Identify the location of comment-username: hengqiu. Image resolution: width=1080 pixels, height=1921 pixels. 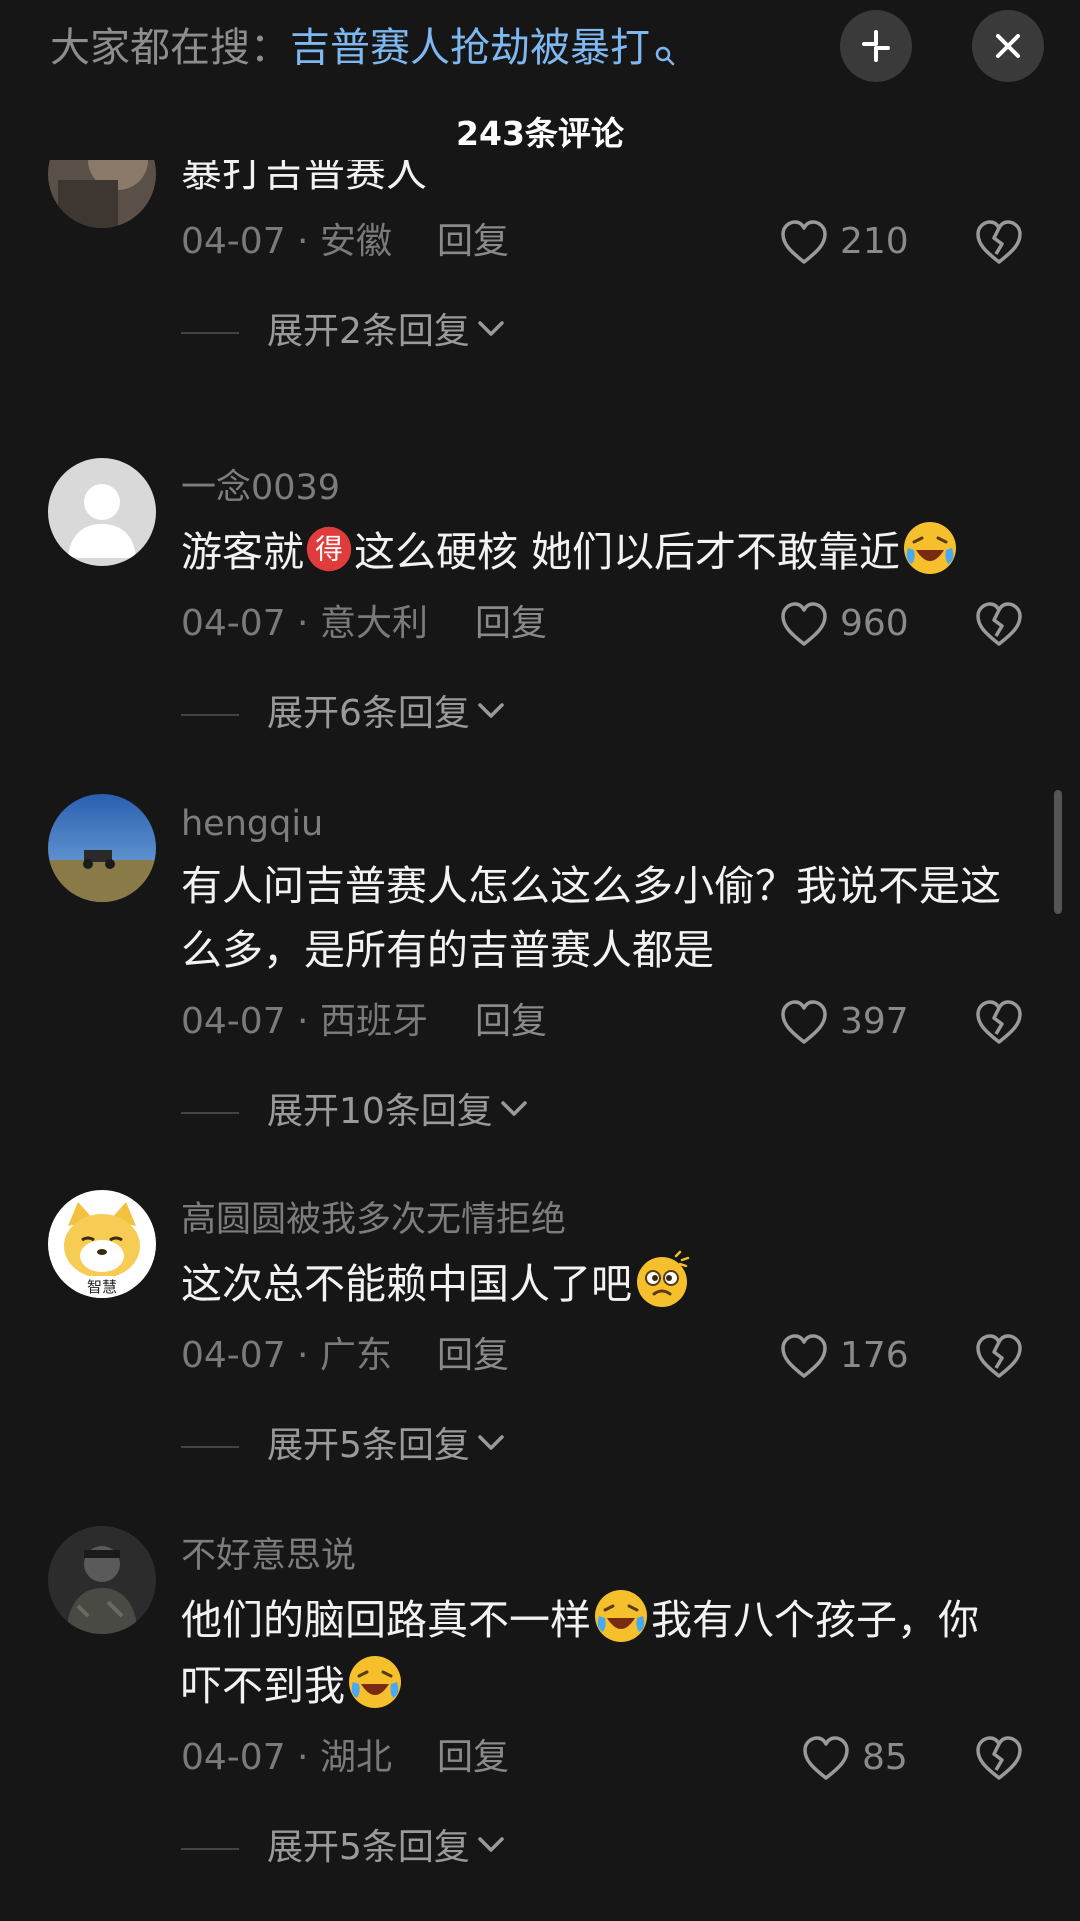
(252, 824).